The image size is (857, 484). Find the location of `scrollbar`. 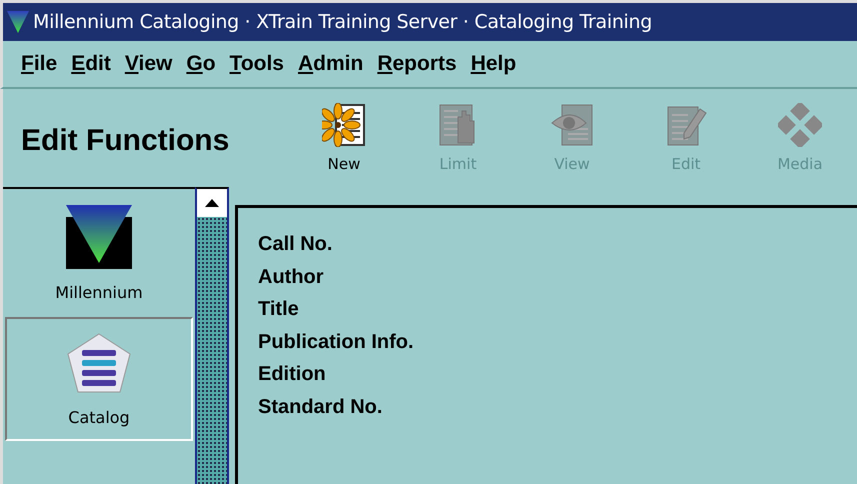

scrollbar is located at coordinates (212, 335).